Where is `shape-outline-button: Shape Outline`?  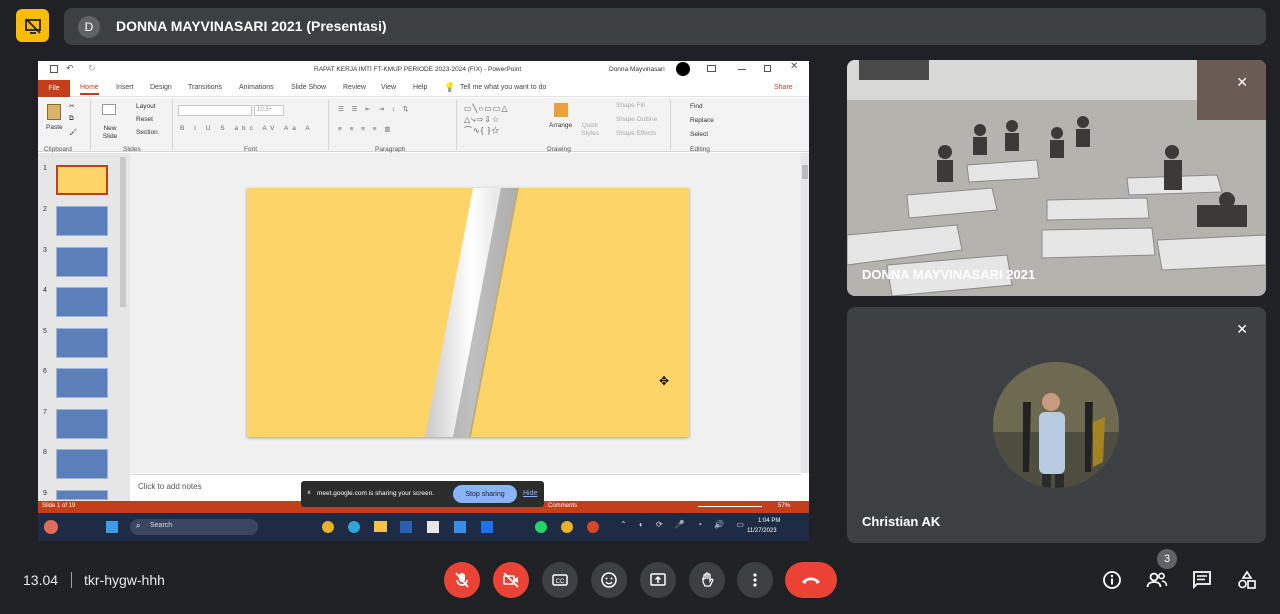
shape-outline-button: Shape Outline is located at coordinates (636, 119).